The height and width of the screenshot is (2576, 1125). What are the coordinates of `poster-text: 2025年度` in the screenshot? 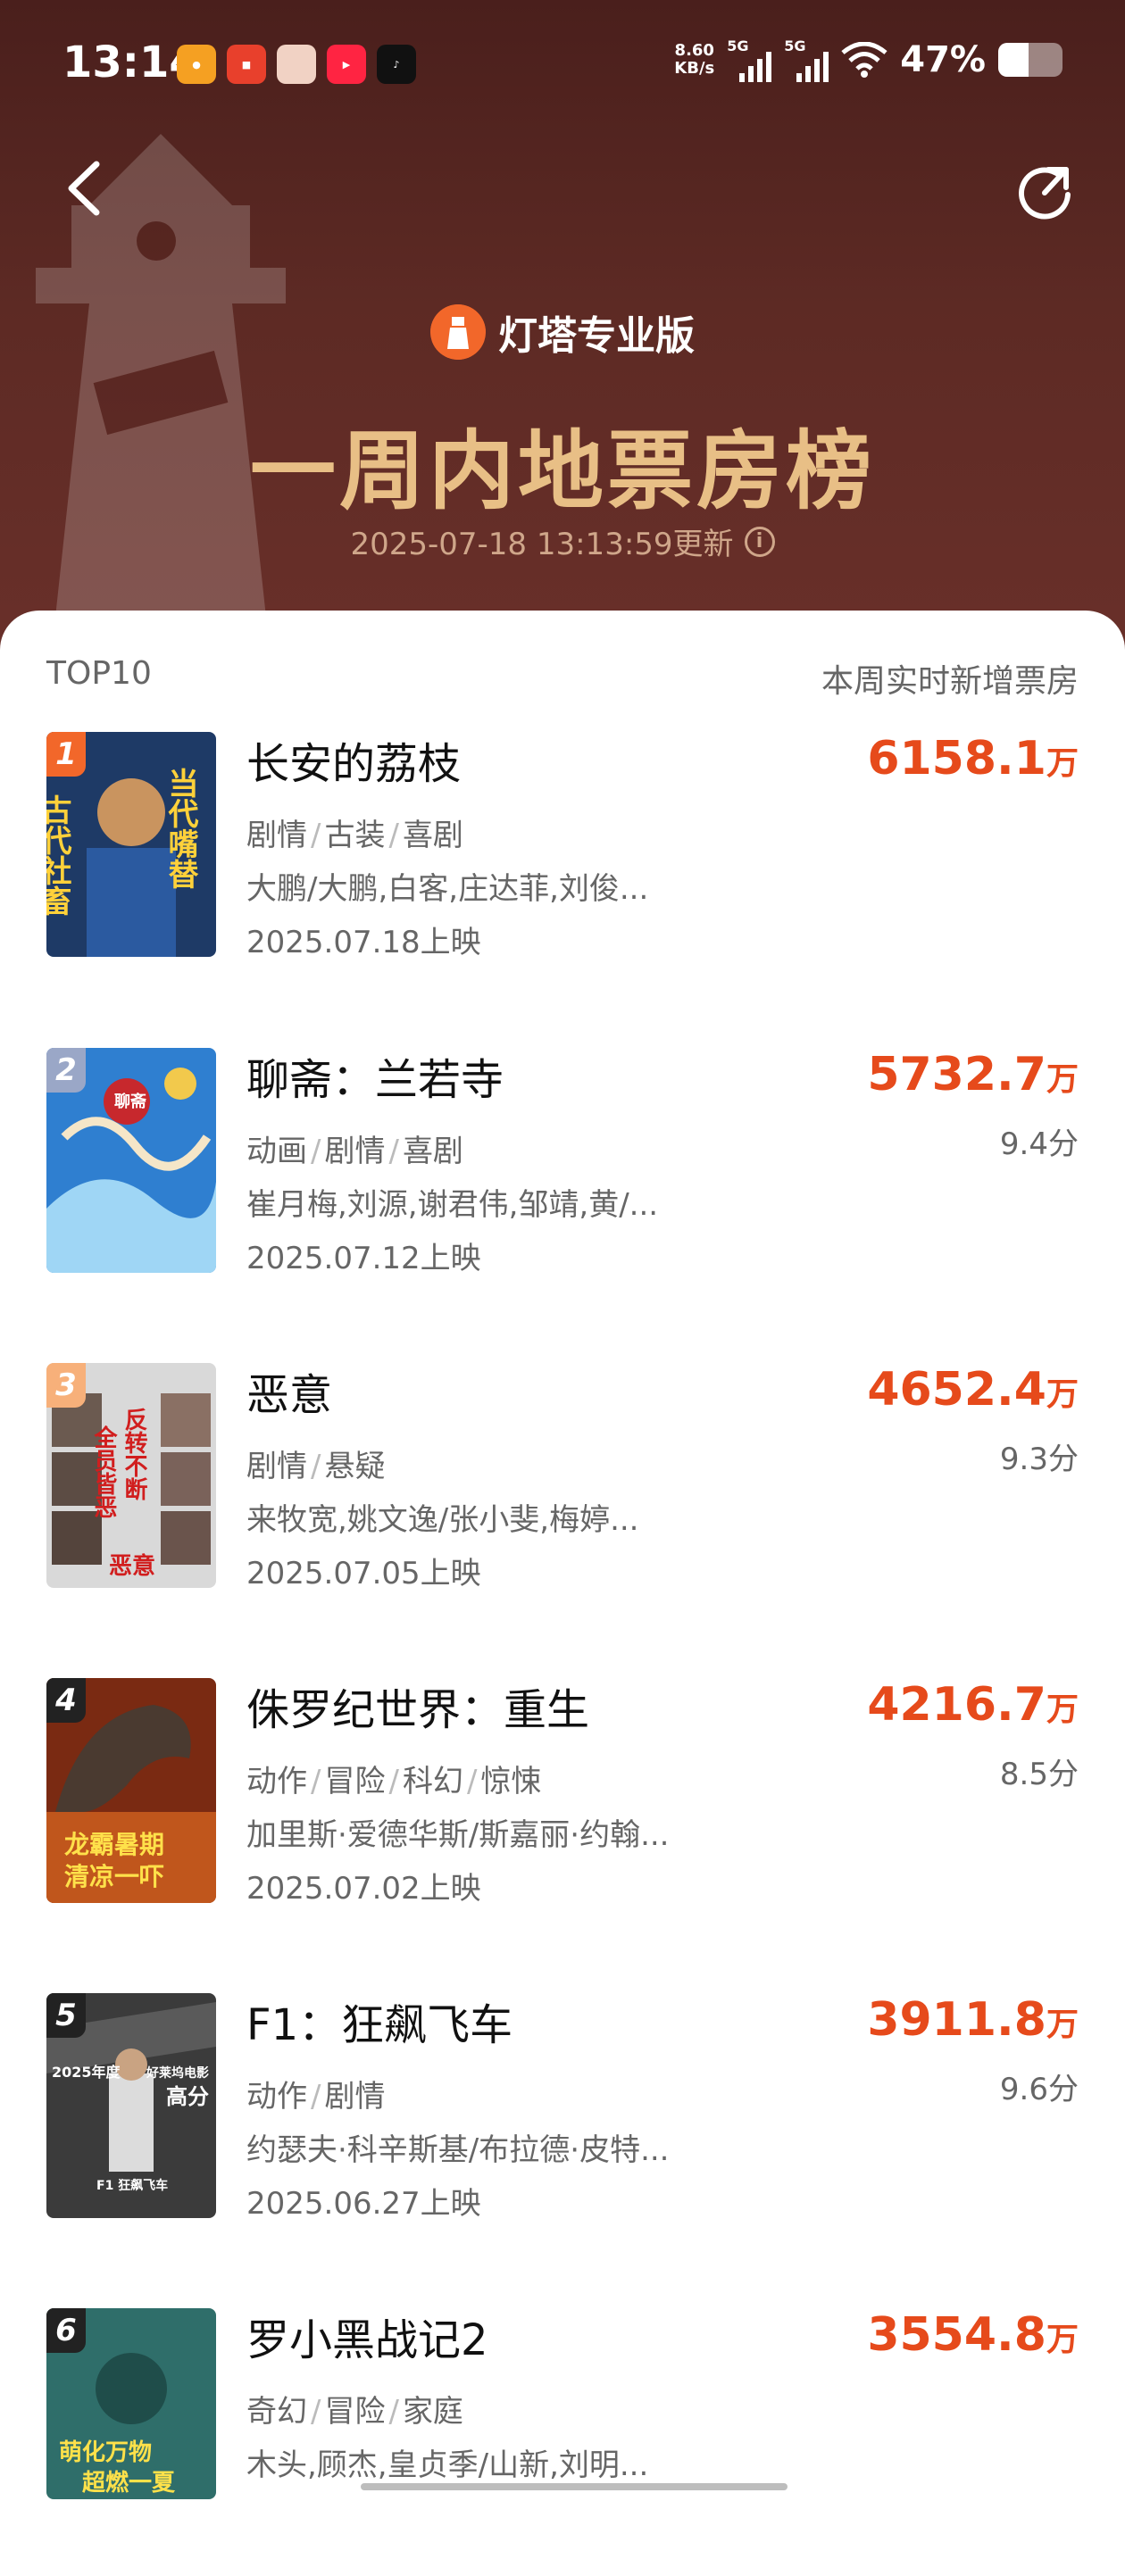 It's located at (87, 2073).